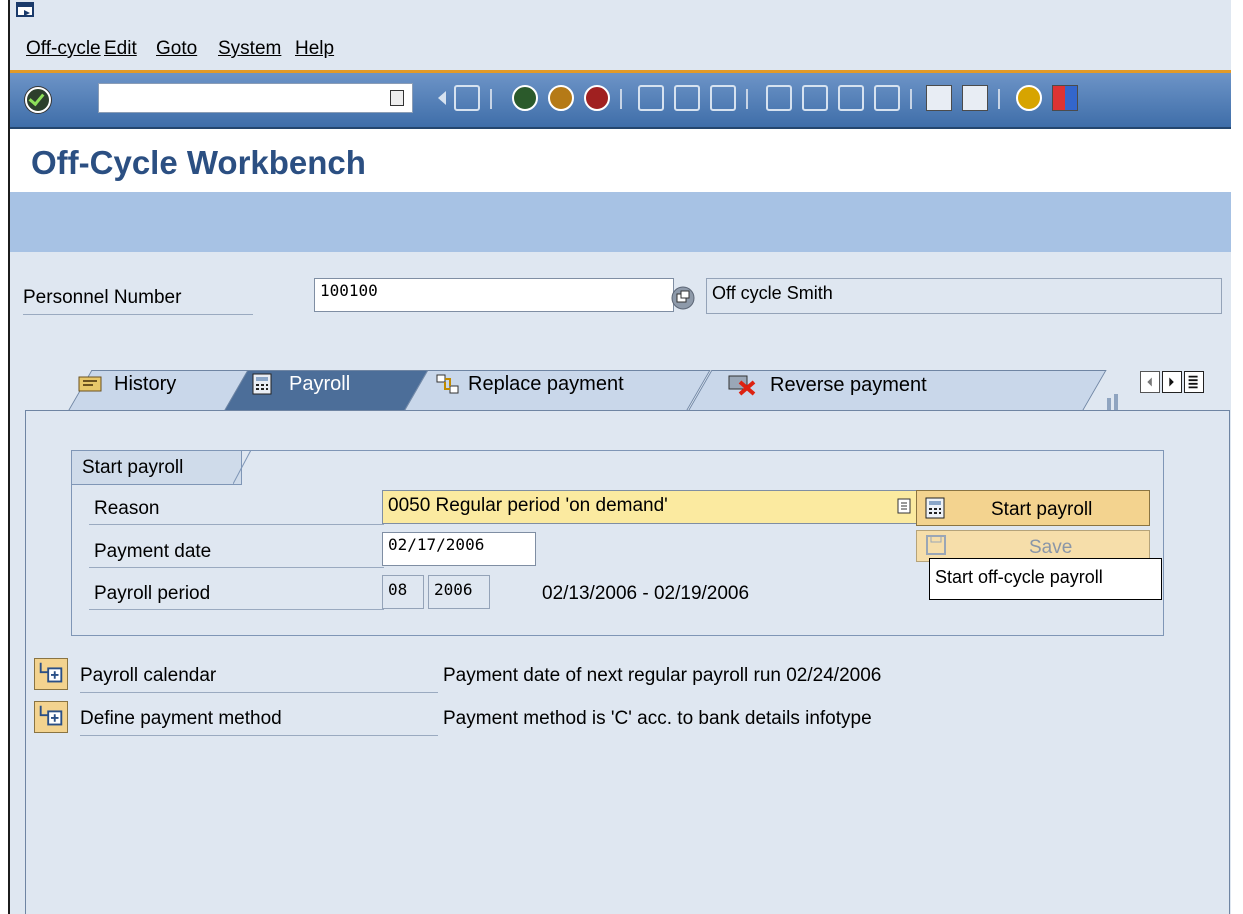 The width and height of the screenshot is (1243, 914). I want to click on save-icon, so click(467, 98).